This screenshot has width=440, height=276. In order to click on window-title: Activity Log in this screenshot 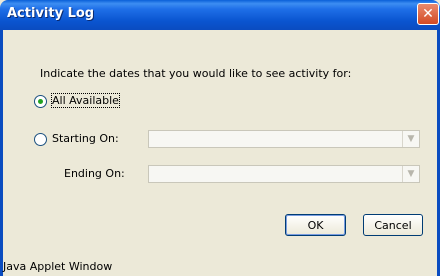, I will do `click(51, 13)`.